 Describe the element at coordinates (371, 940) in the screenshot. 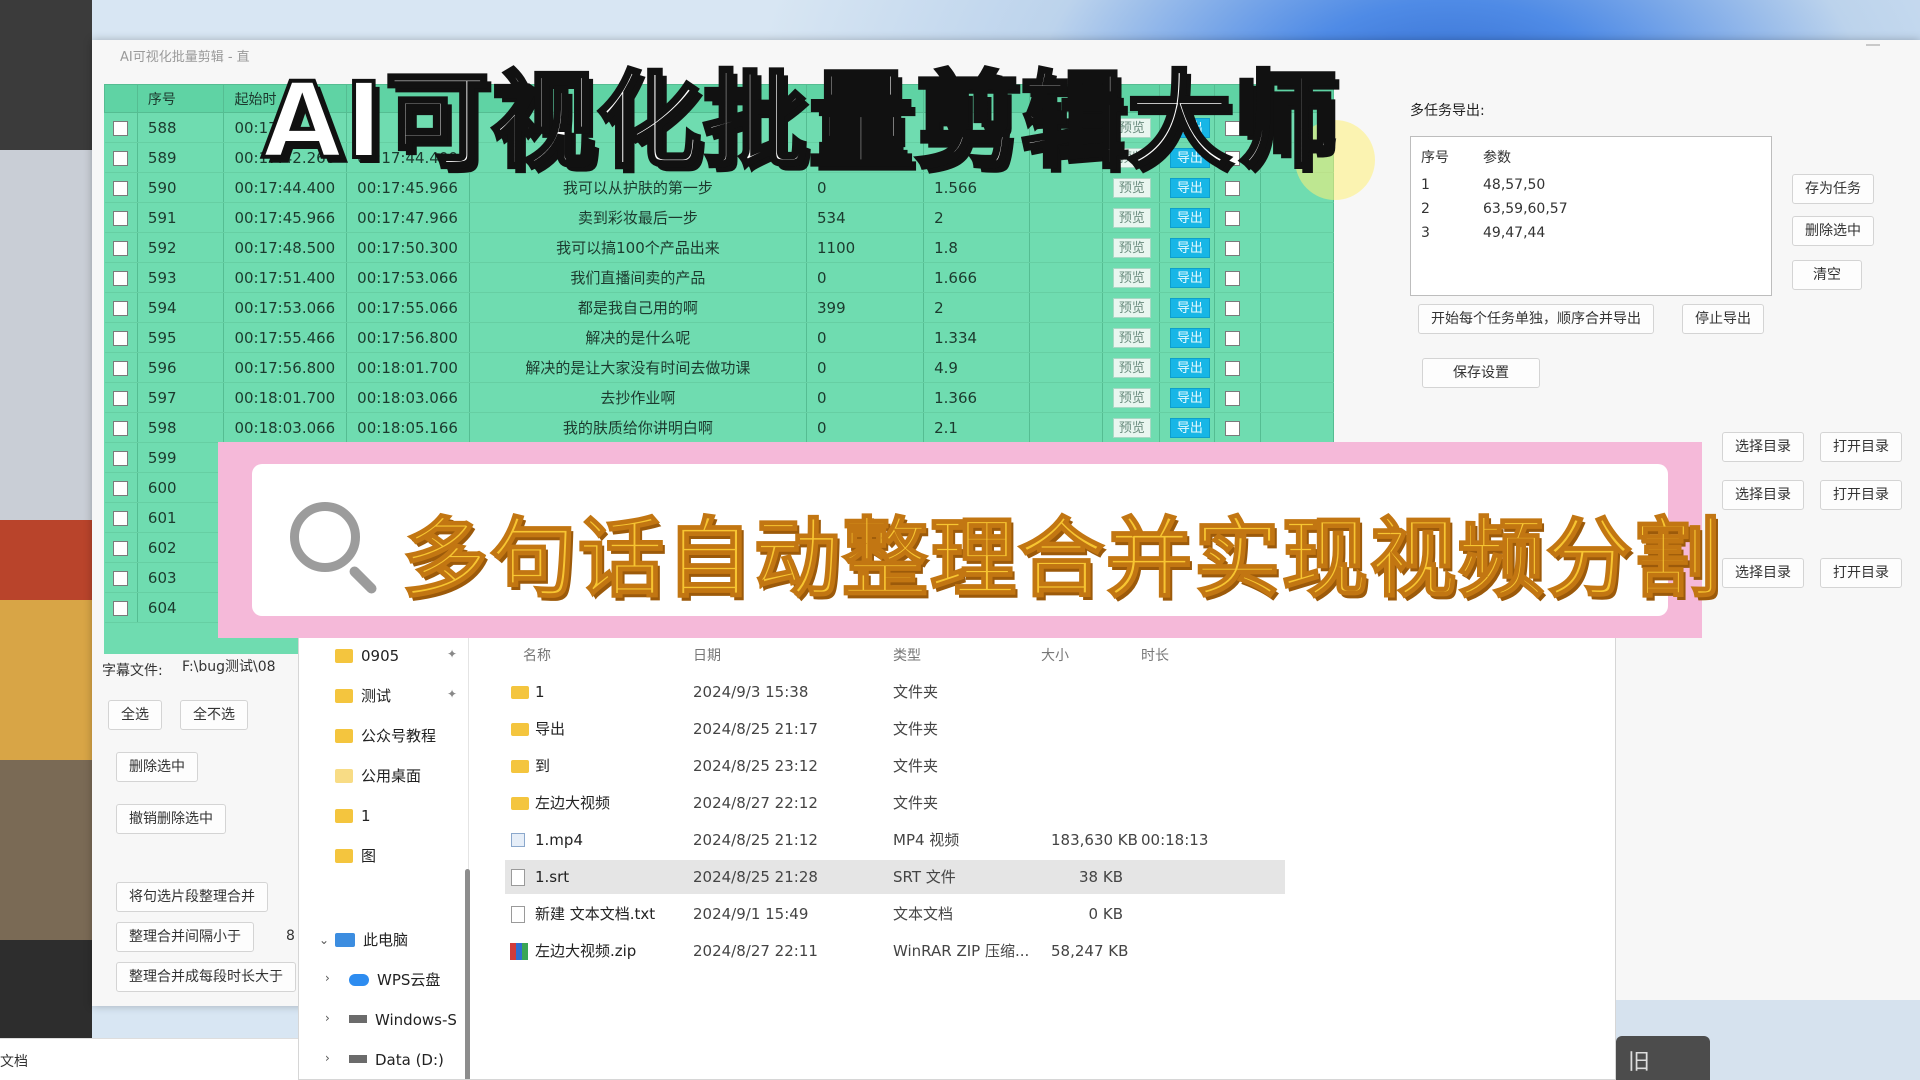

I see `nav-item-this-pc: 此电脑` at that location.